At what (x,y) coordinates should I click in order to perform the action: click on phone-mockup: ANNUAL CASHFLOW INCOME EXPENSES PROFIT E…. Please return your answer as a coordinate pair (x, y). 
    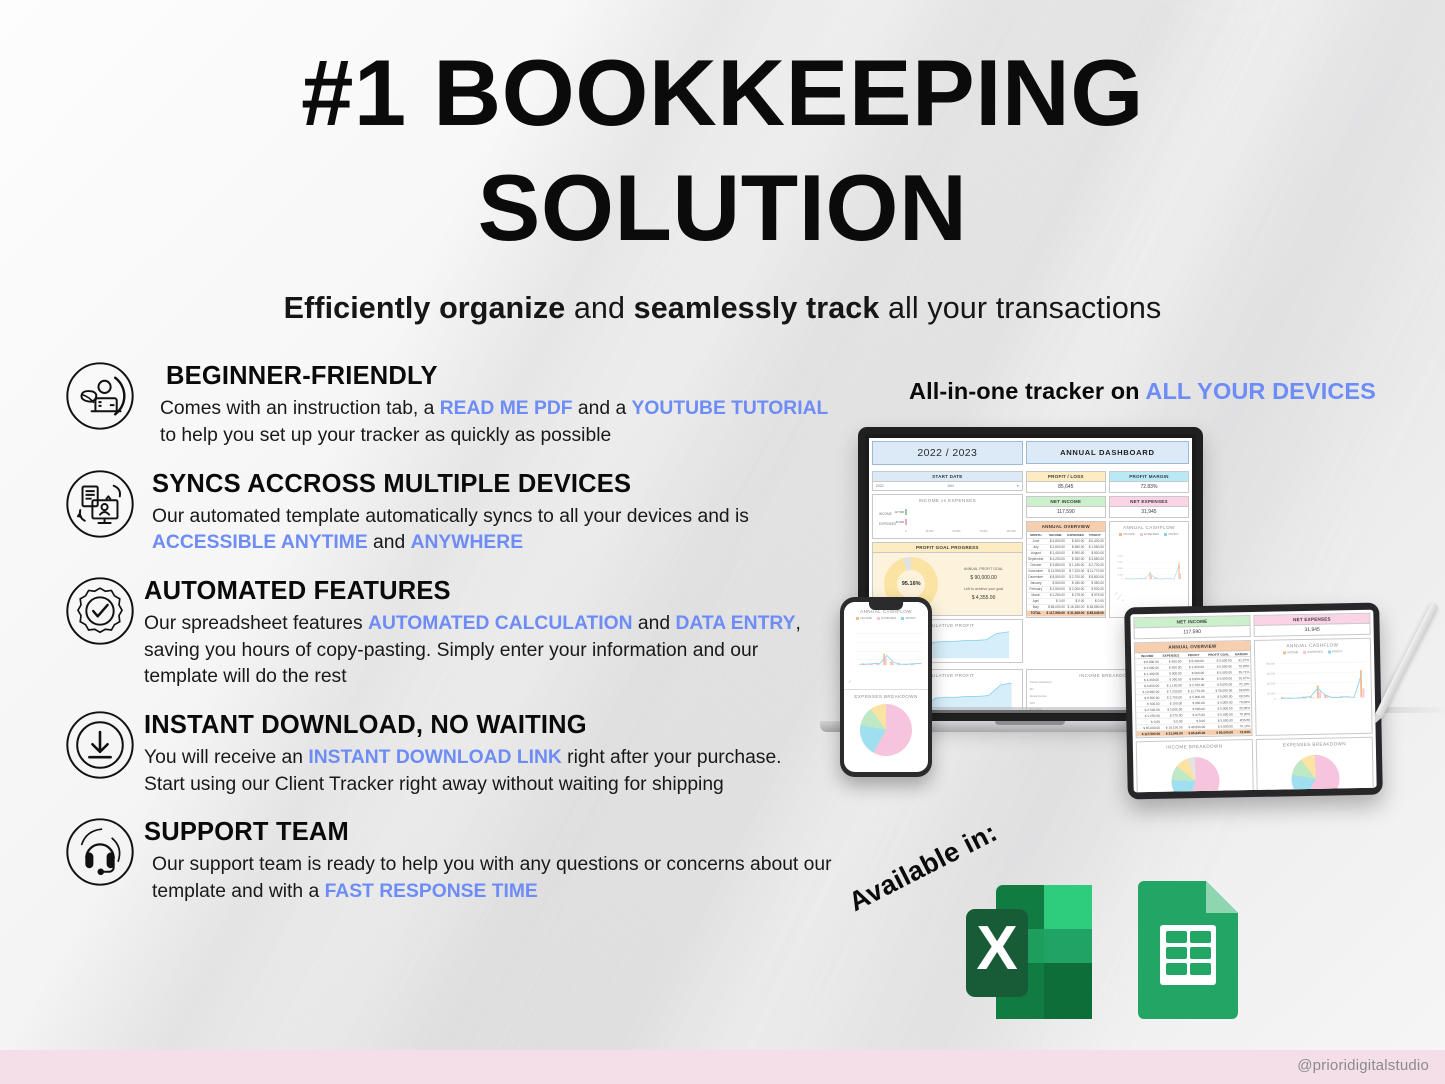
    Looking at the image, I should click on (886, 687).